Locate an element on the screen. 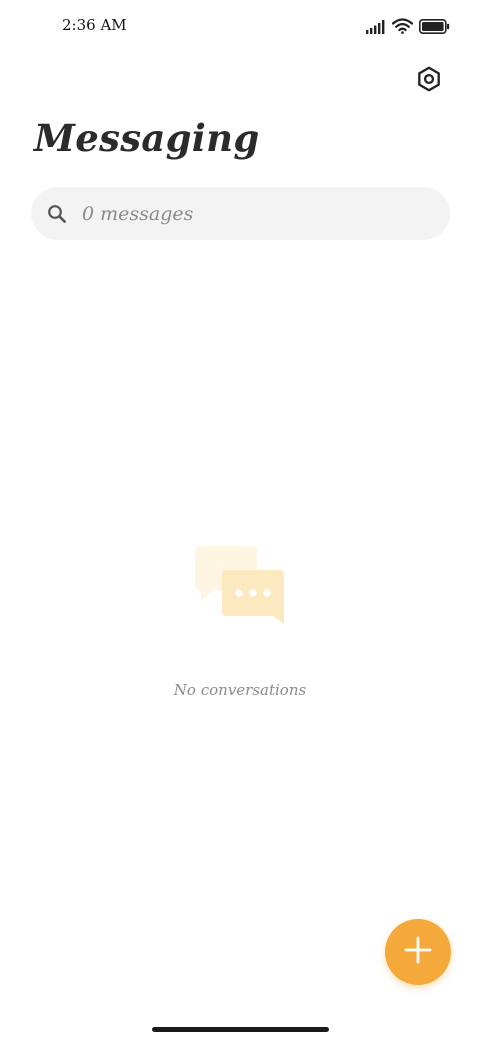  settings-icon is located at coordinates (429, 81).